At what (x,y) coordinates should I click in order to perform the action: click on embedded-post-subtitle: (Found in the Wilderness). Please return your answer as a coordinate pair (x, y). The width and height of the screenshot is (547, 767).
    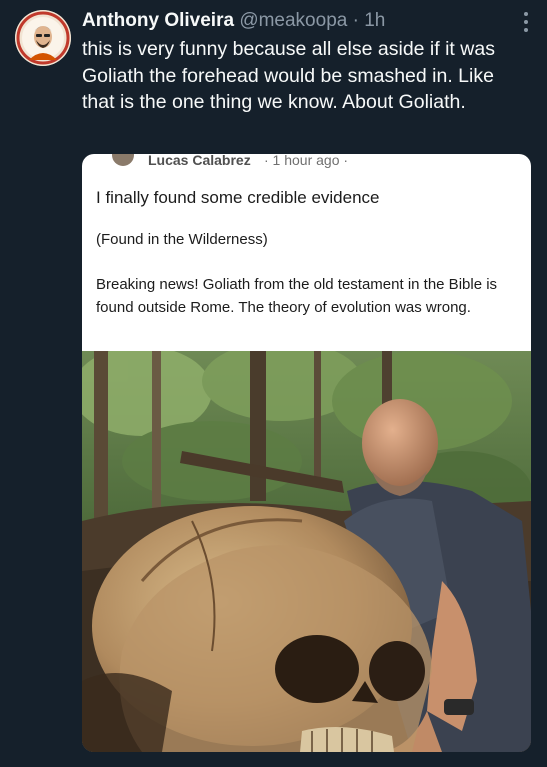
    Looking at the image, I should click on (182, 239).